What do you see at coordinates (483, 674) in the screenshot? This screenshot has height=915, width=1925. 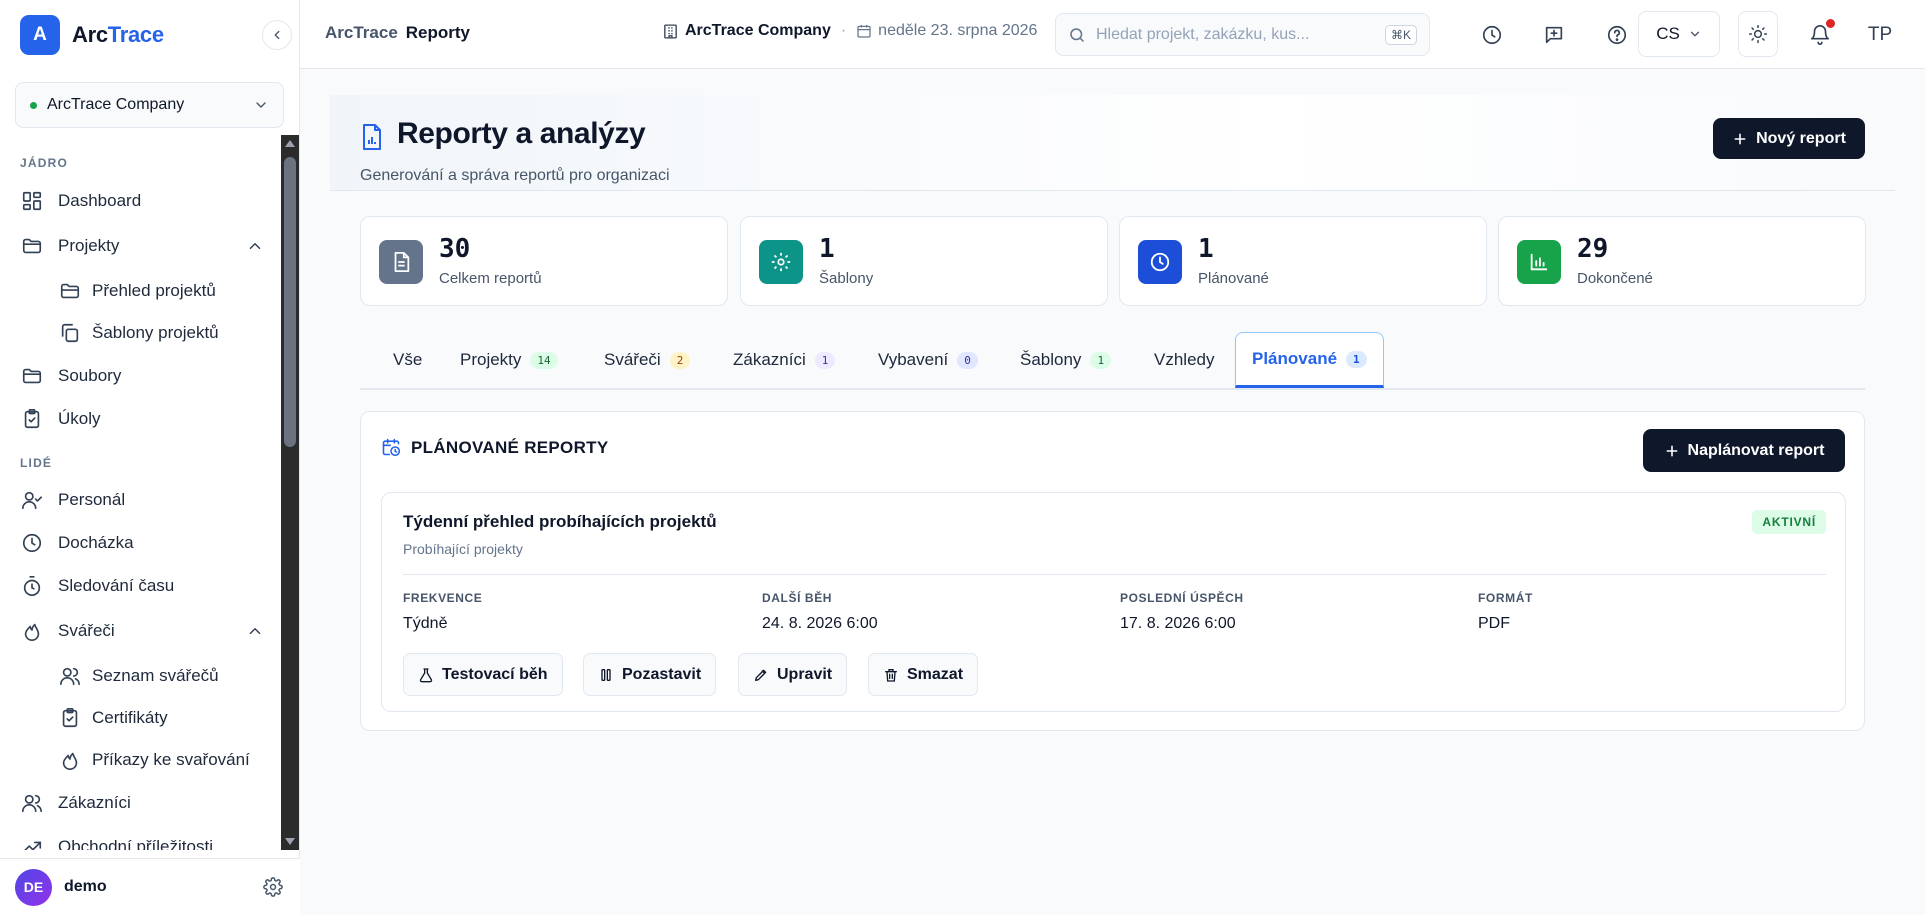 I see `test-run-button: Testovací běh` at bounding box center [483, 674].